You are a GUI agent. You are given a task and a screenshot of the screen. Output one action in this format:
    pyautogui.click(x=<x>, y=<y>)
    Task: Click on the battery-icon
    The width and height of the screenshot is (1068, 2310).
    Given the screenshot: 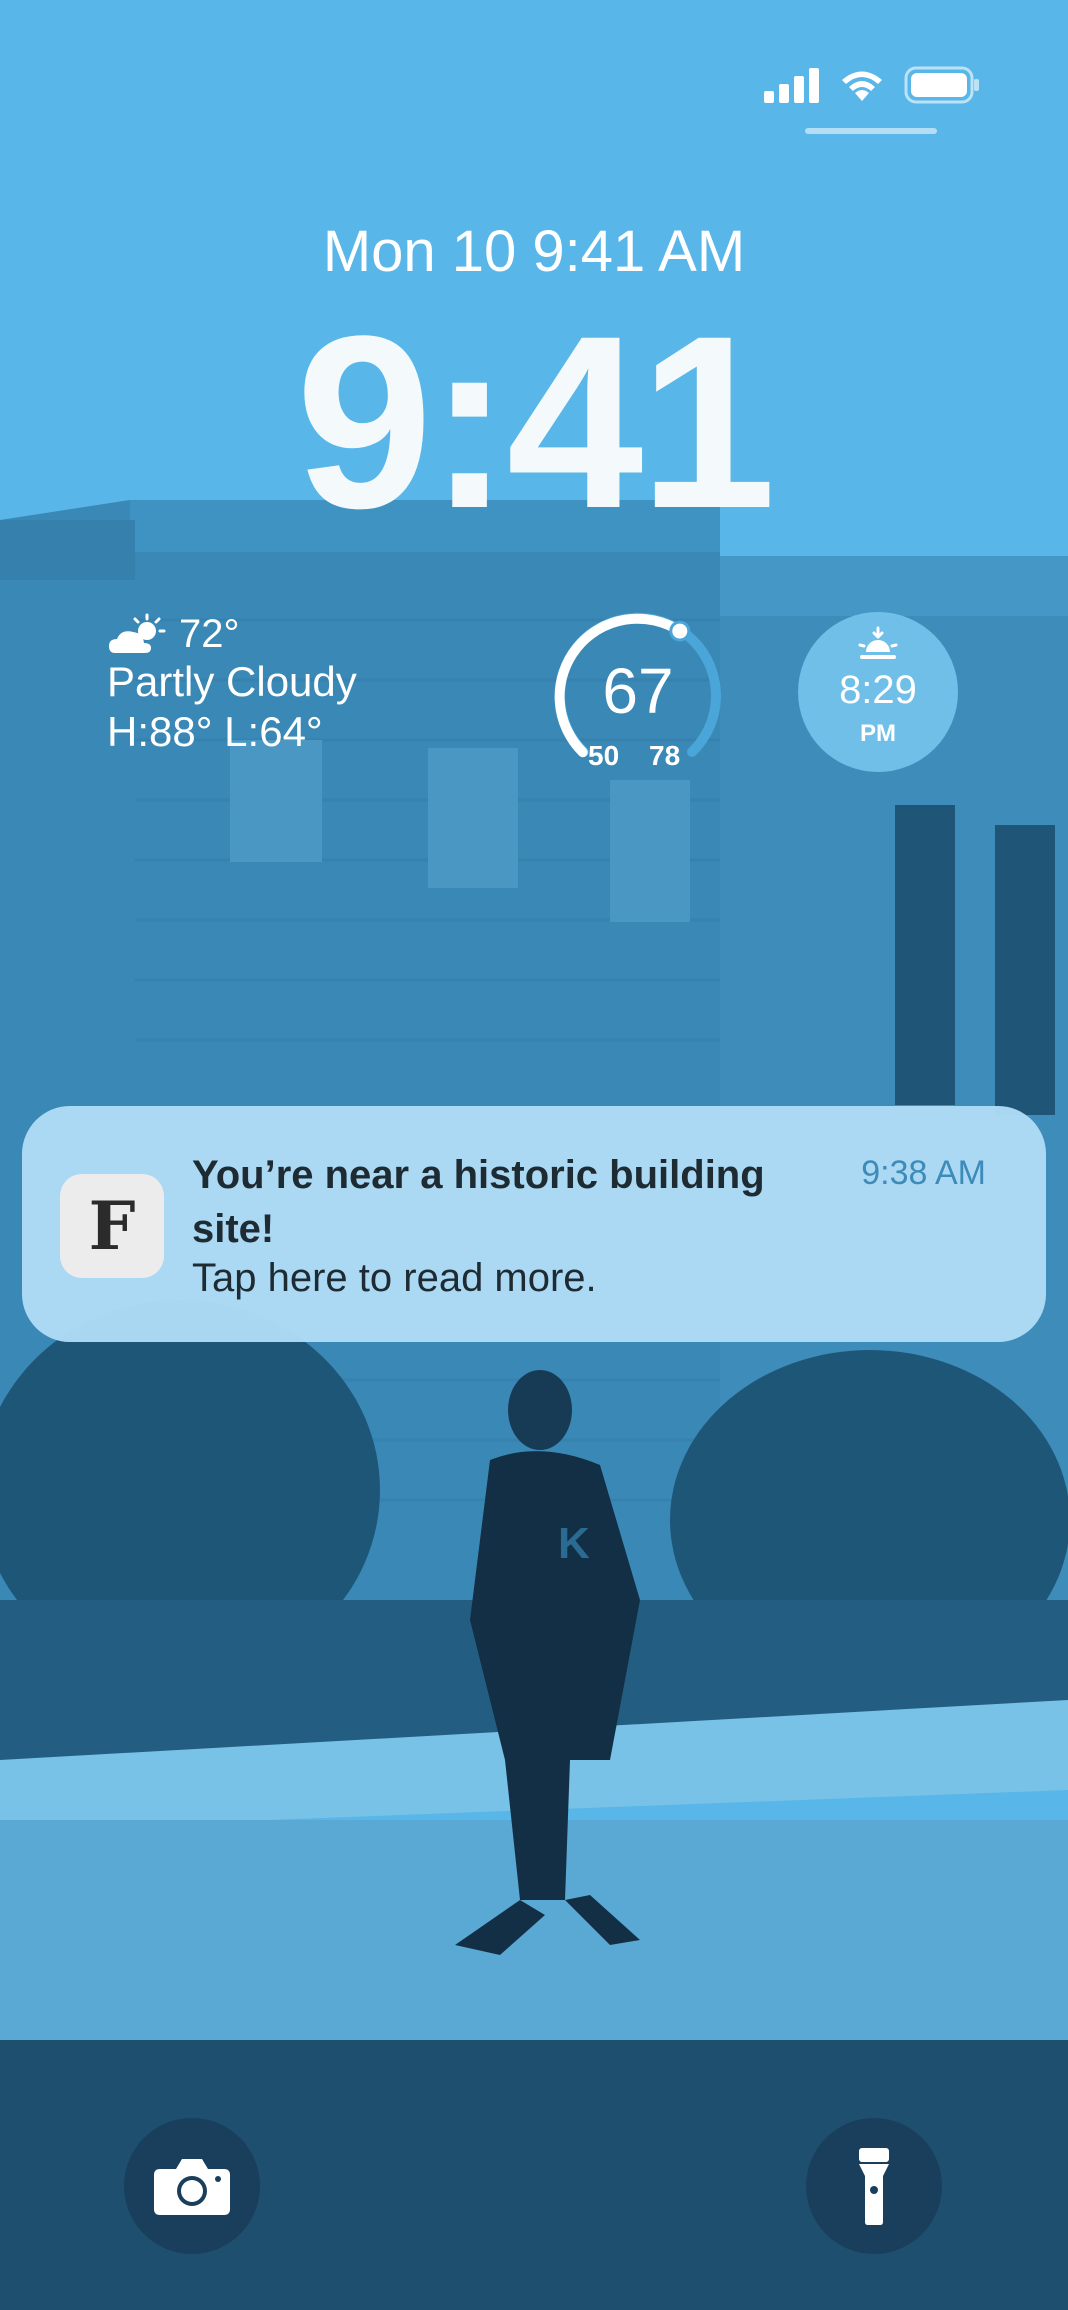 What is the action you would take?
    pyautogui.click(x=941, y=85)
    